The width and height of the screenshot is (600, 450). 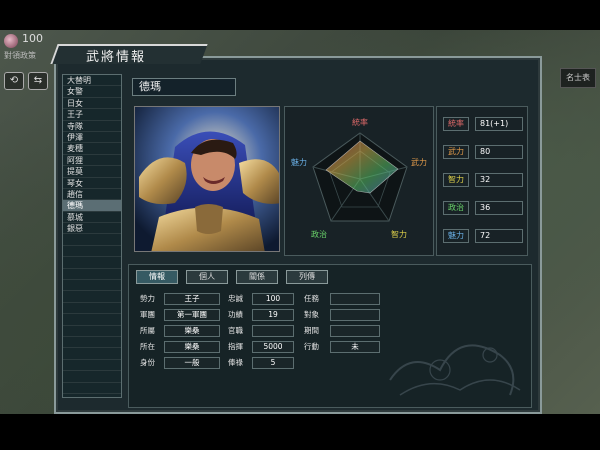 I want to click on info-label: 官職, so click(x=235, y=330).